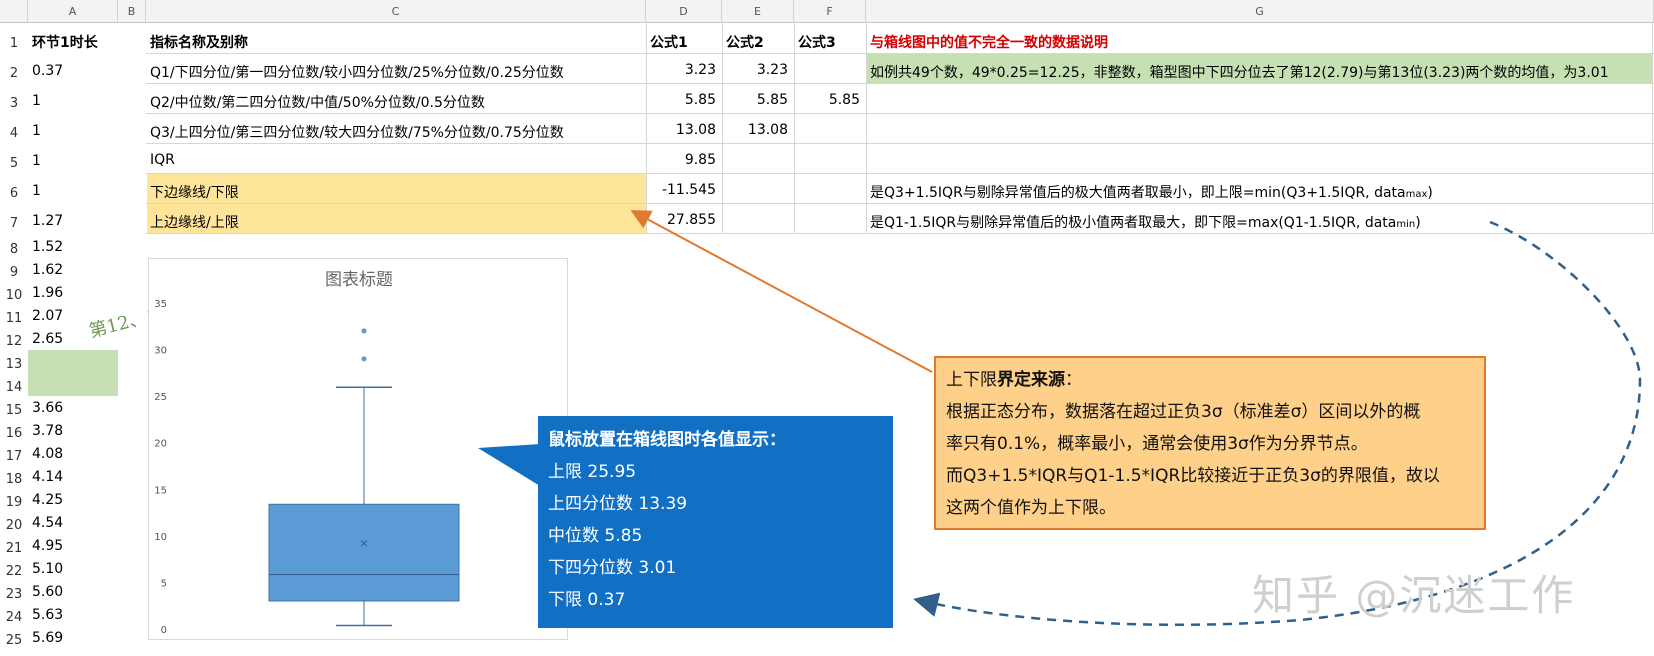 This screenshot has height=656, width=1654. I want to click on limit-callout-title: 上下限界定来源：, so click(1014, 380).